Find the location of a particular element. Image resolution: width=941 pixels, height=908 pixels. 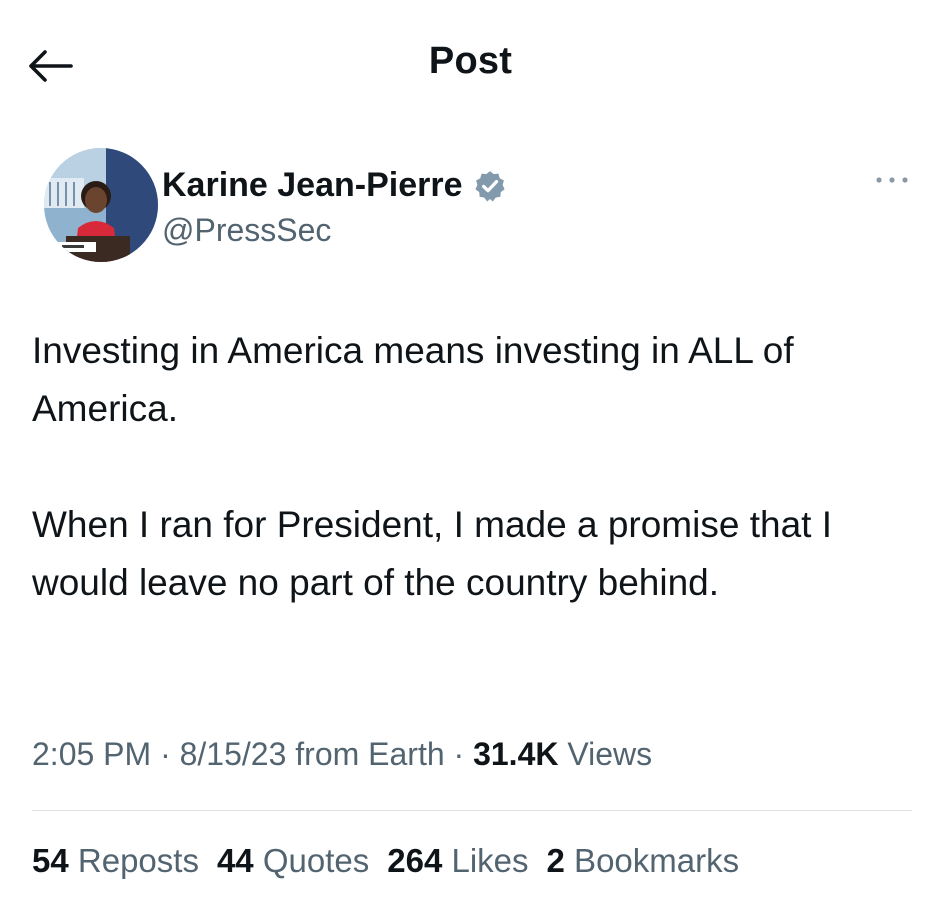

likes-count: 264 is located at coordinates (415, 860).